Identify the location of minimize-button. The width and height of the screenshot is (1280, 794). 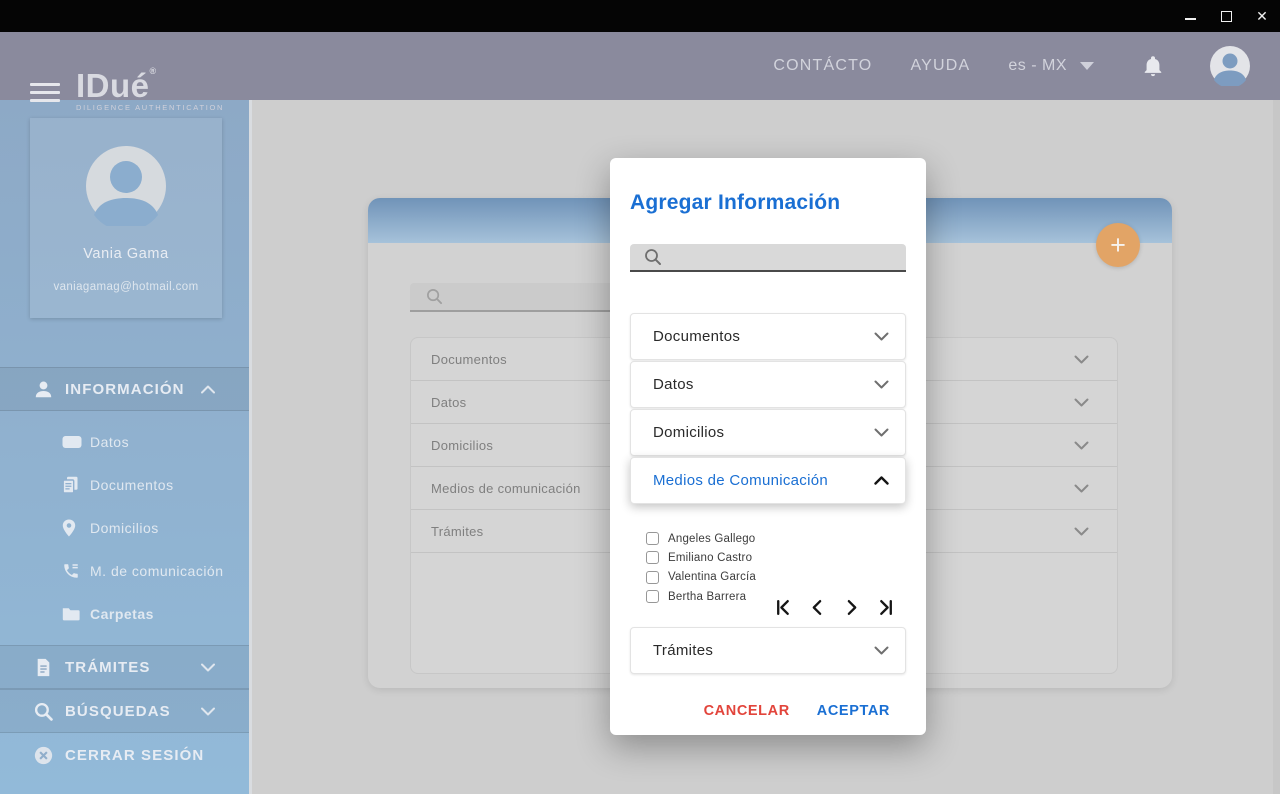
(1190, 16).